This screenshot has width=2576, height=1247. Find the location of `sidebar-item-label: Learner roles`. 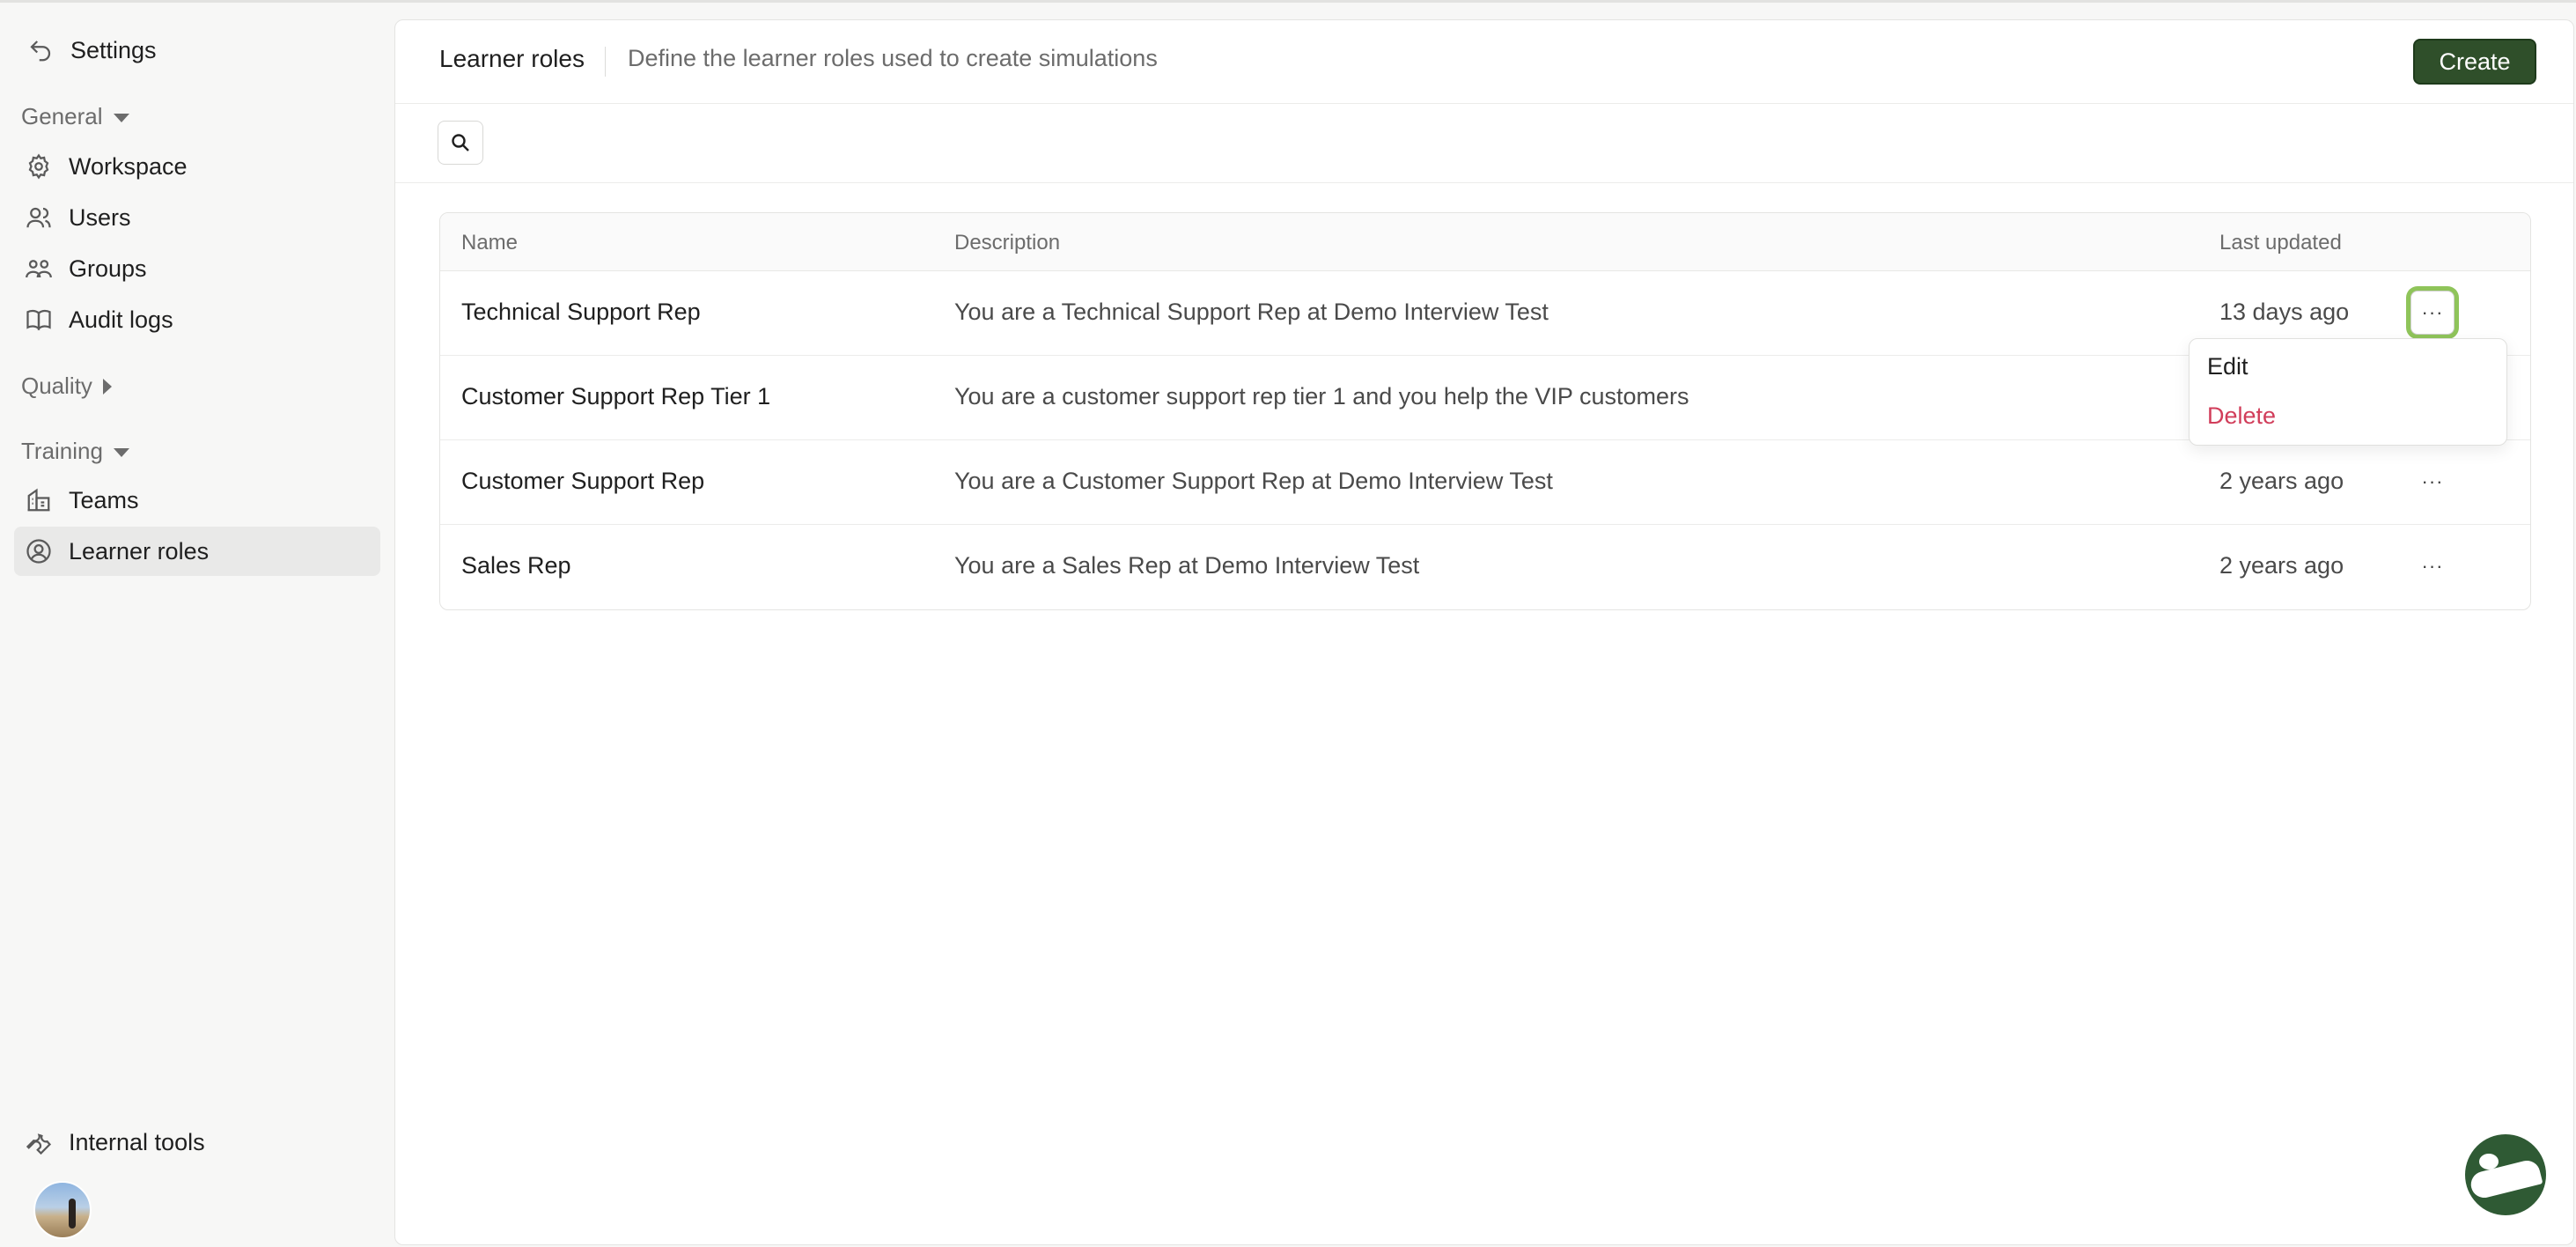

sidebar-item-label: Learner roles is located at coordinates (139, 550).